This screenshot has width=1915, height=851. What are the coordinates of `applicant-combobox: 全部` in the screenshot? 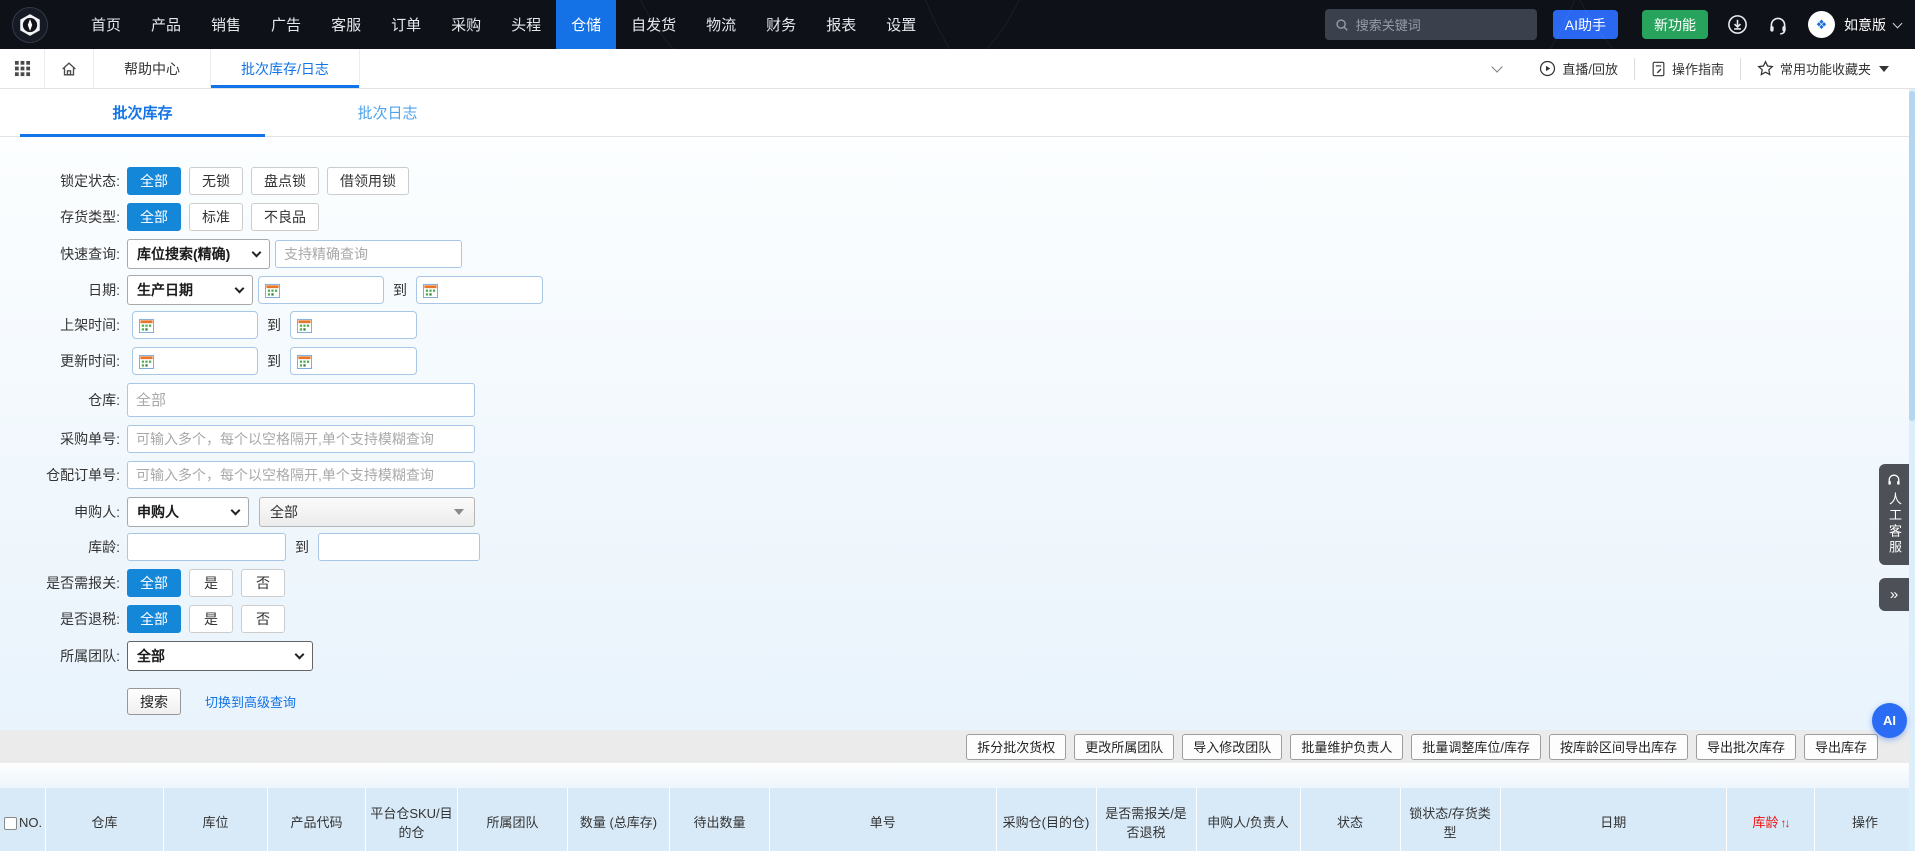 It's located at (367, 512).